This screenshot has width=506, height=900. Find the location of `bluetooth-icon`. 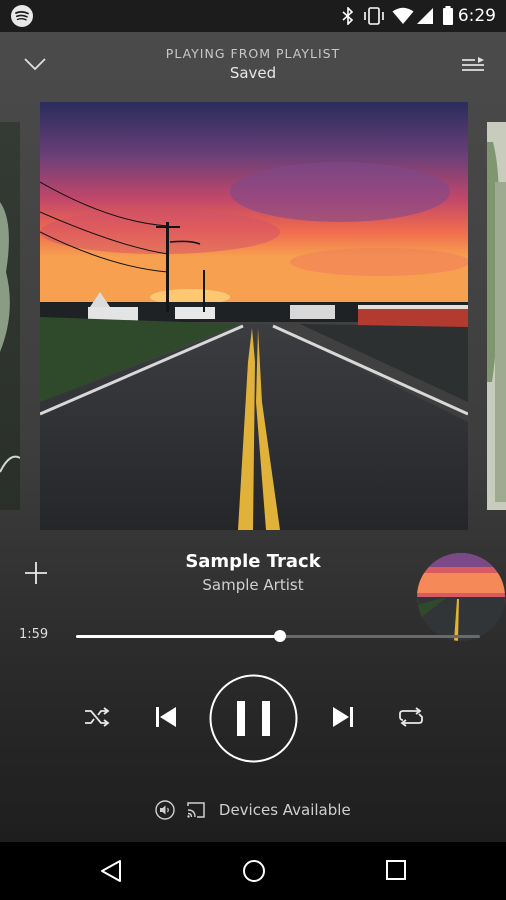

bluetooth-icon is located at coordinates (348, 16).